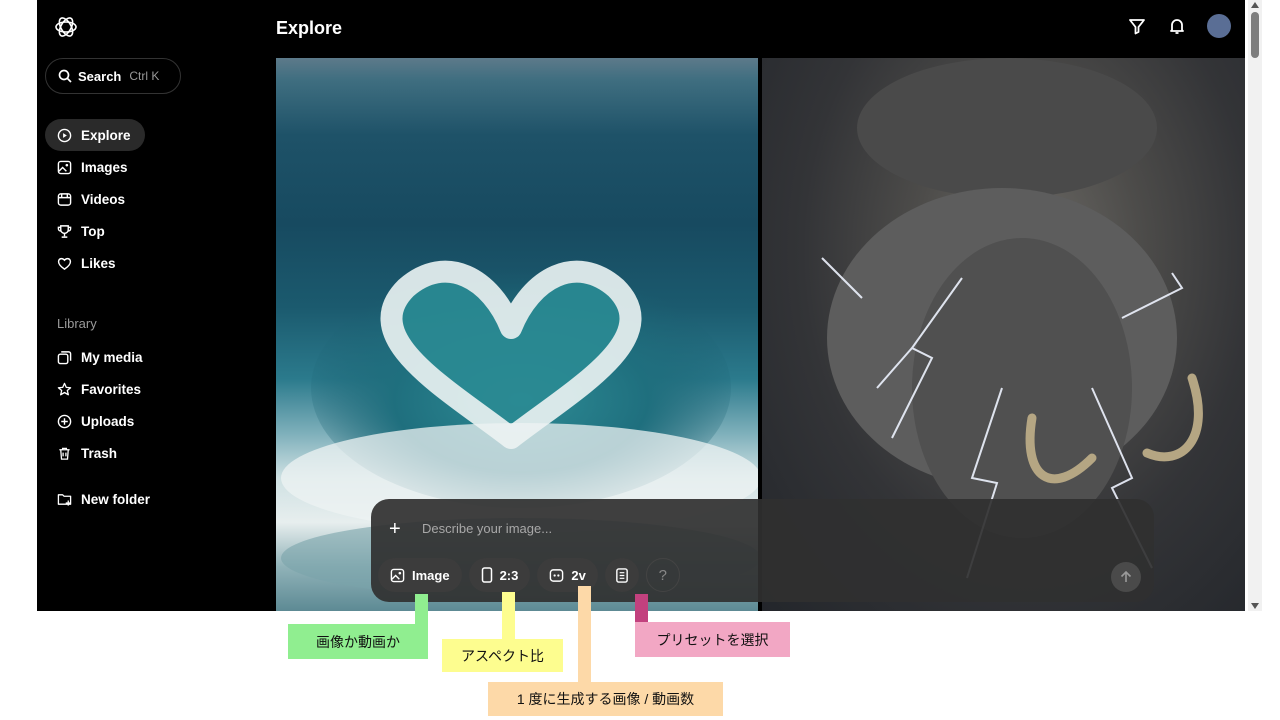 This screenshot has height=720, width=1280. I want to click on avatar, so click(1219, 26).